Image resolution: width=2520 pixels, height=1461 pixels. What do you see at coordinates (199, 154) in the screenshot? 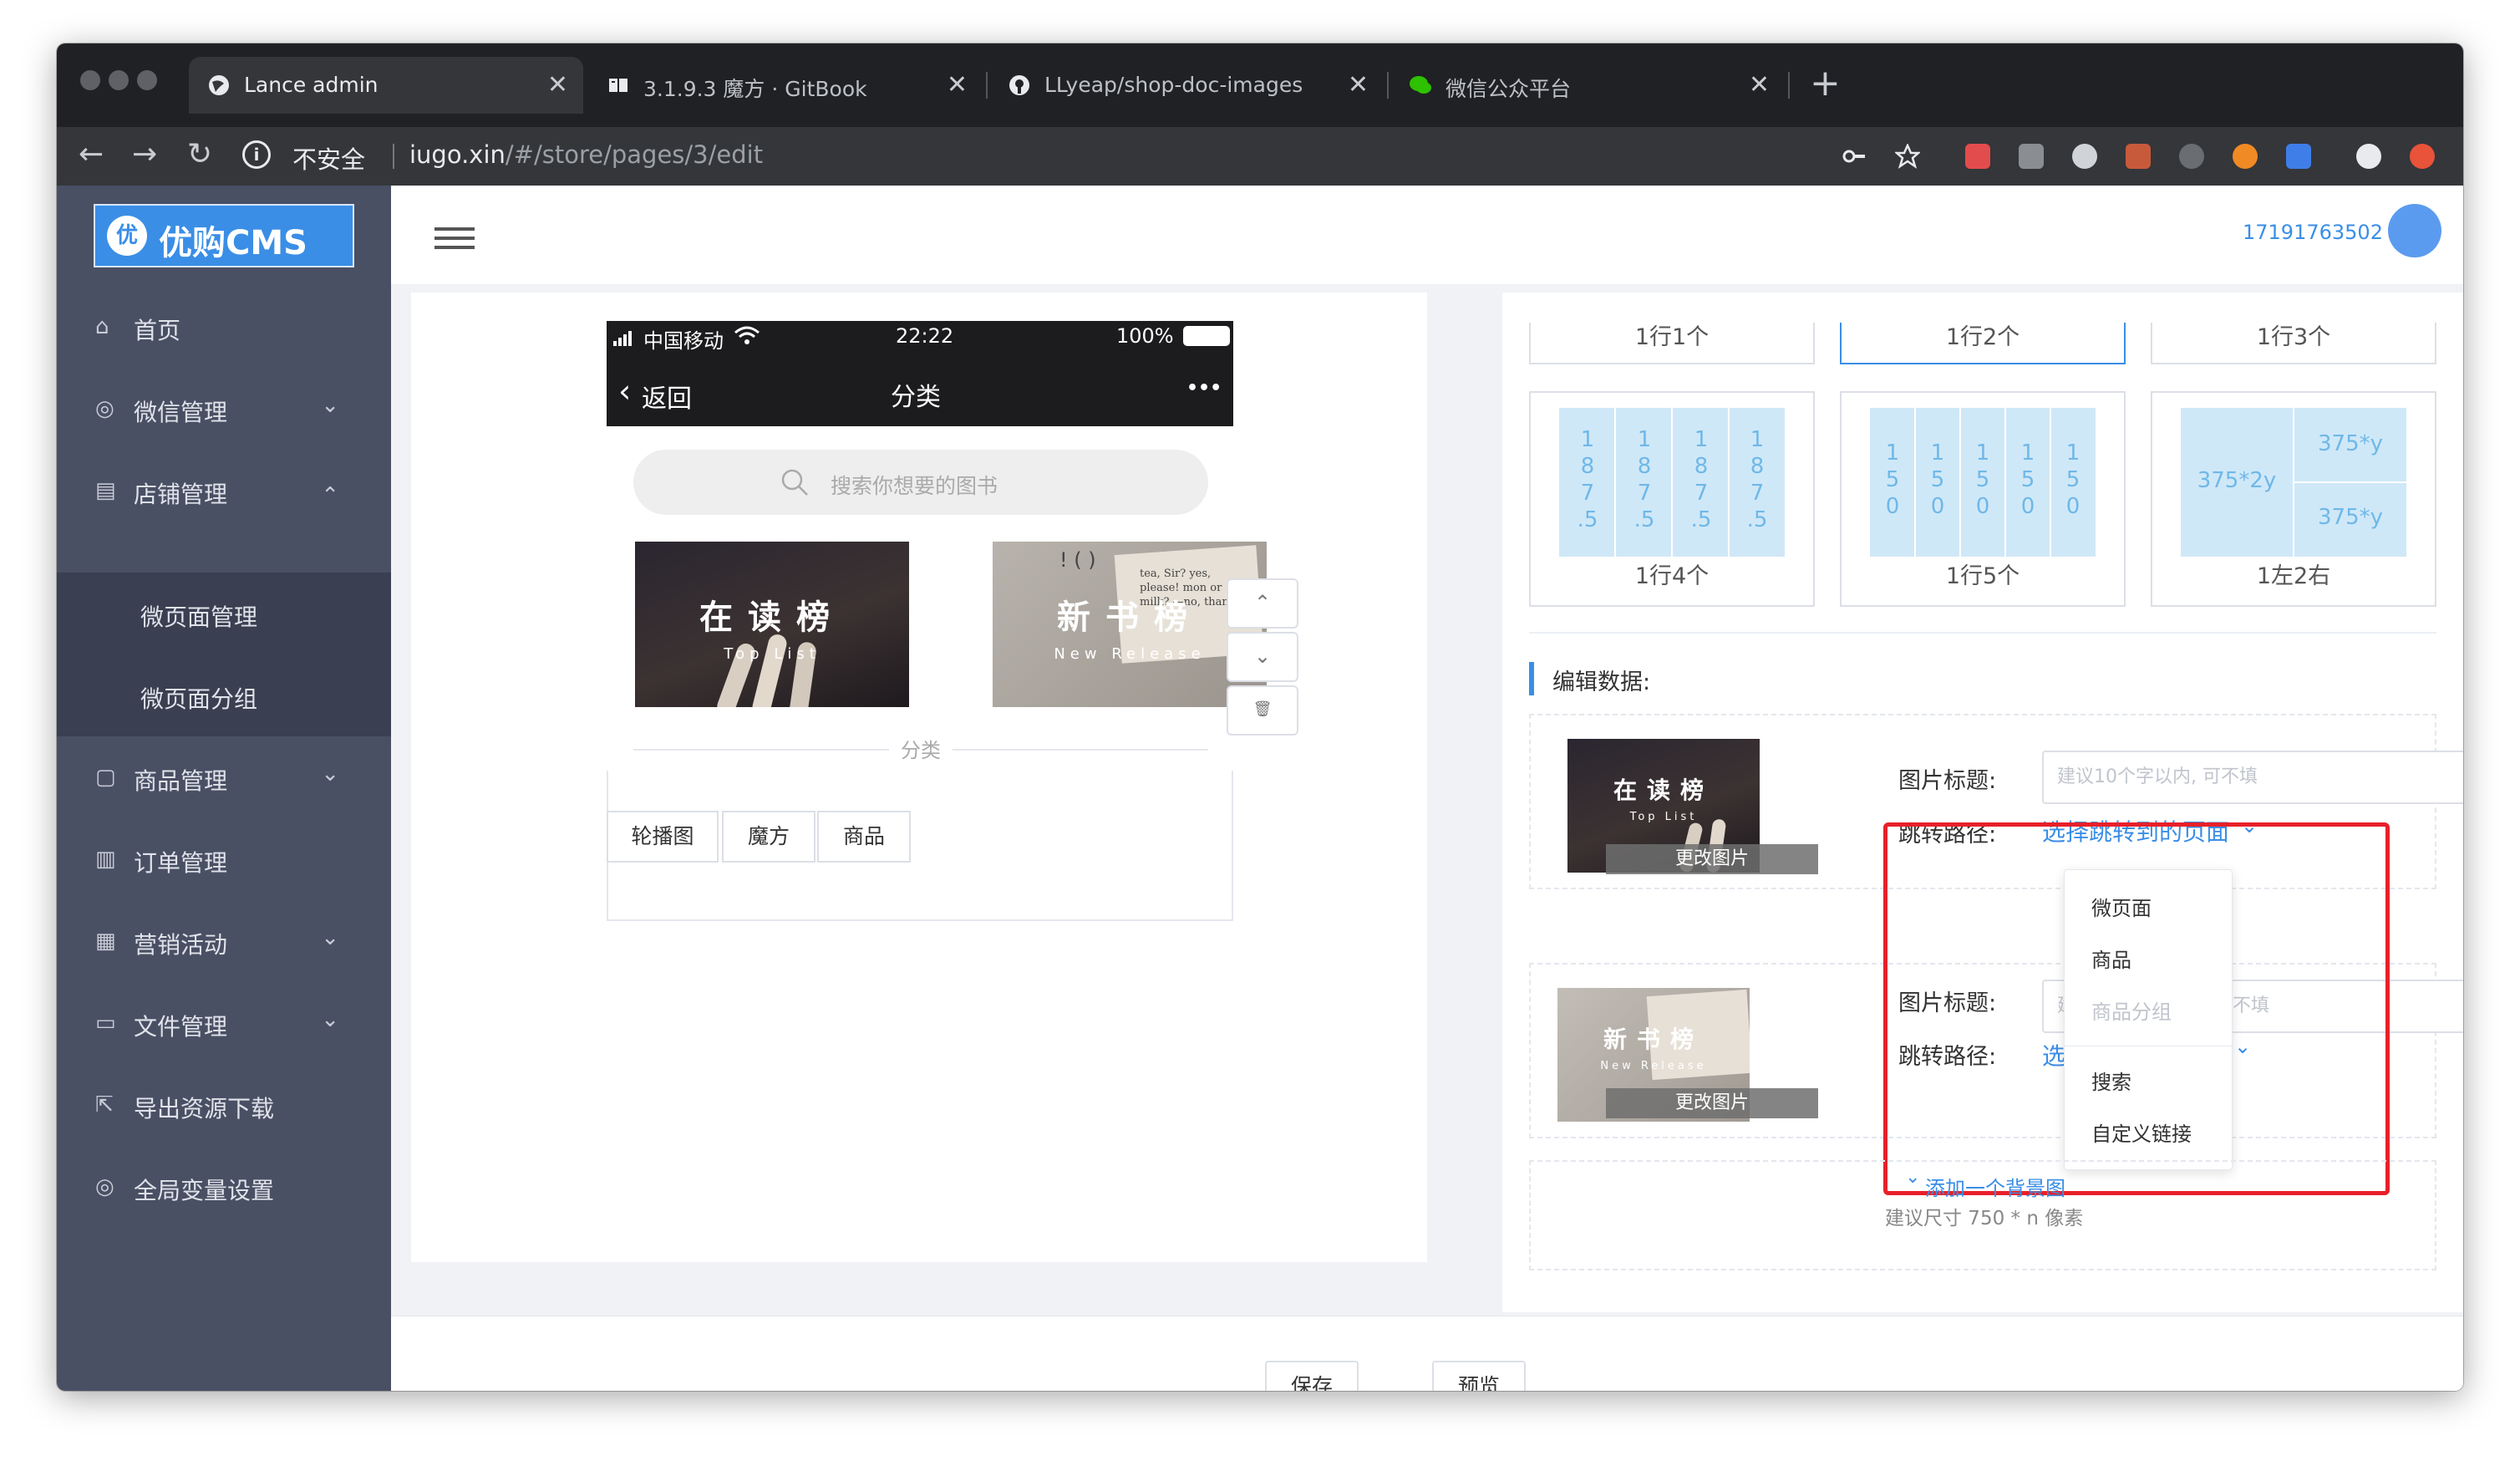
I see `reload-icon: ↻` at bounding box center [199, 154].